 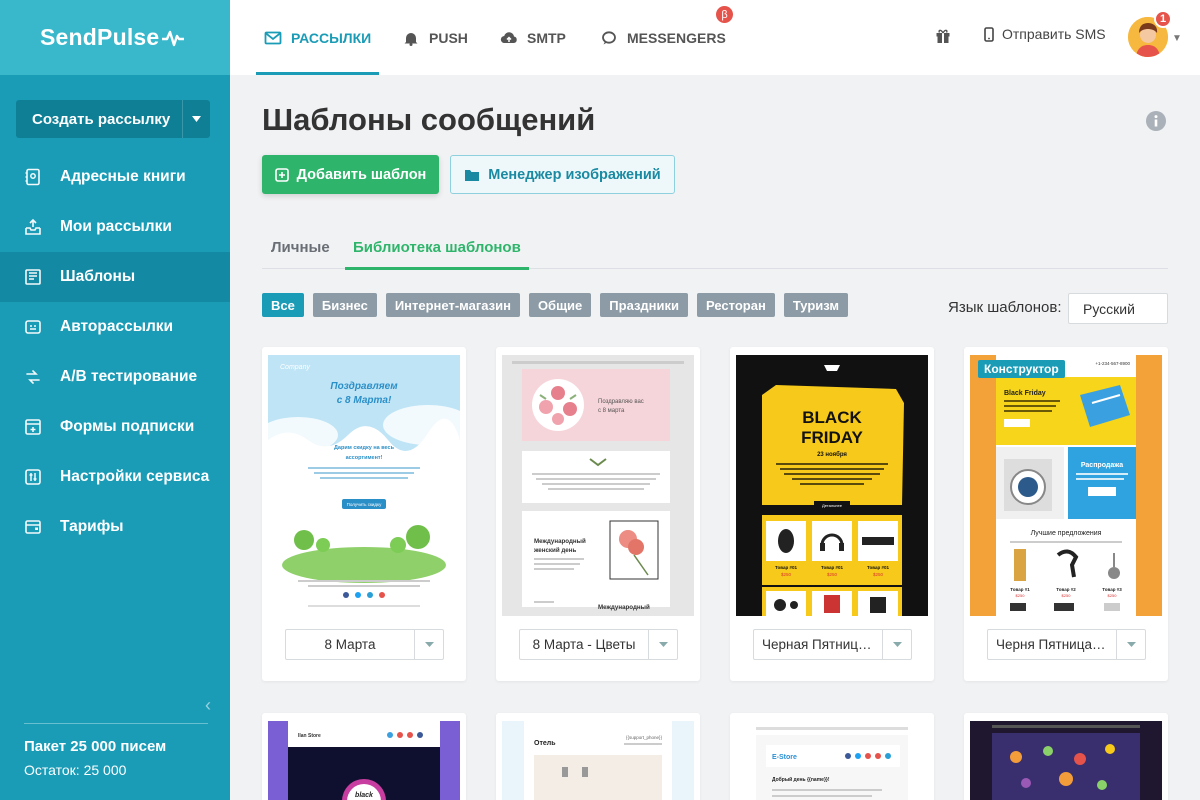 What do you see at coordinates (832, 760) in the screenshot?
I see `template-preview: E-Store Добрый день {{name}}!` at bounding box center [832, 760].